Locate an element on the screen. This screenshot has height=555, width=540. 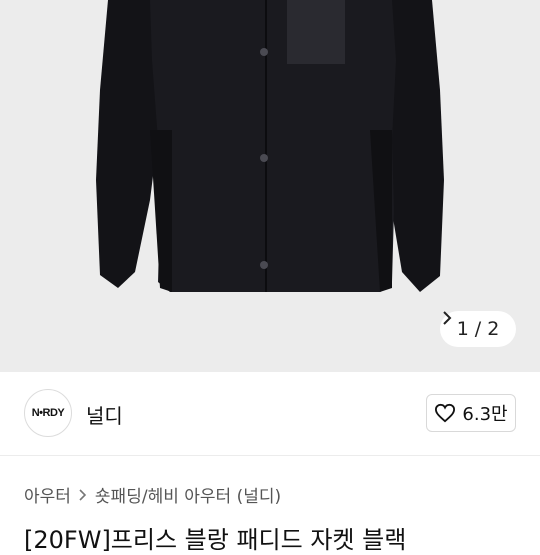
breadcrumb-item-outer: 아우터 is located at coordinates (47, 494).